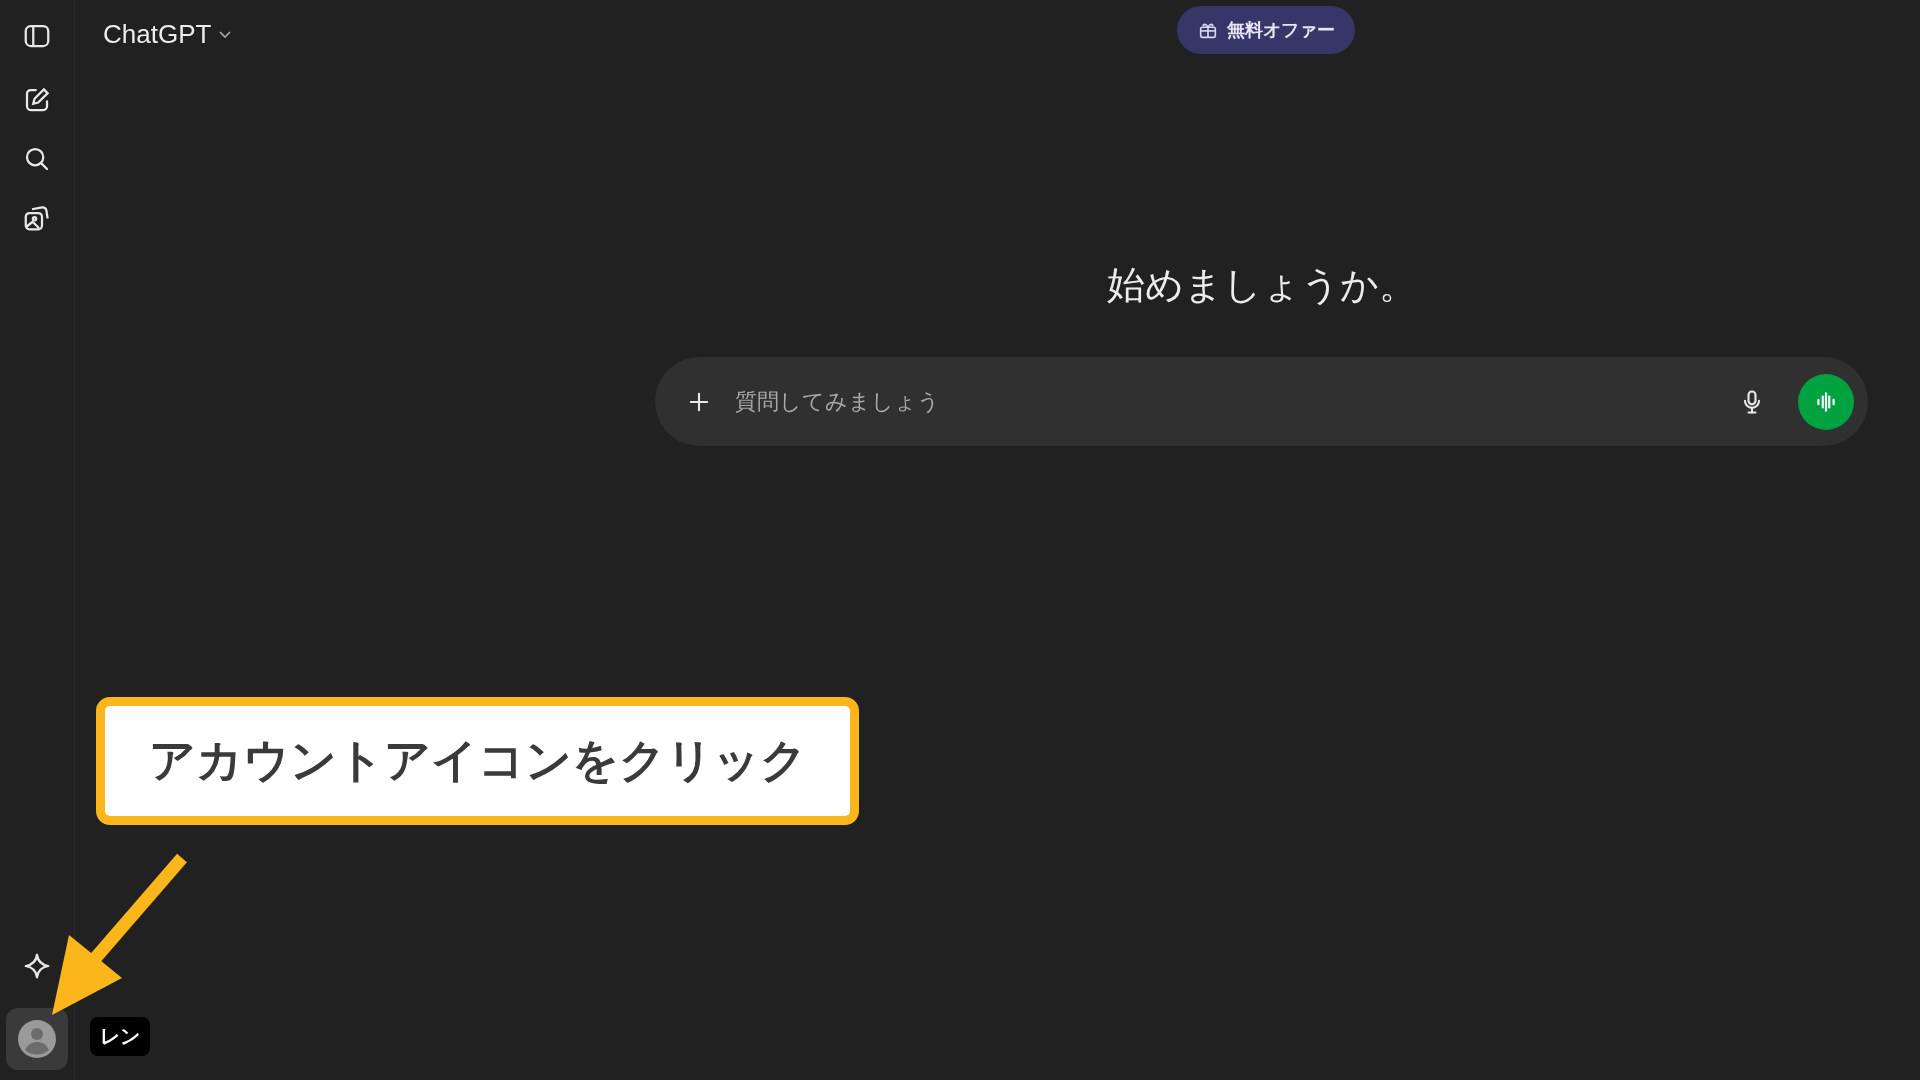 This screenshot has width=1920, height=1080. What do you see at coordinates (477, 761) in the screenshot?
I see `annotation-callout: アカウントアイコンをクリック` at bounding box center [477, 761].